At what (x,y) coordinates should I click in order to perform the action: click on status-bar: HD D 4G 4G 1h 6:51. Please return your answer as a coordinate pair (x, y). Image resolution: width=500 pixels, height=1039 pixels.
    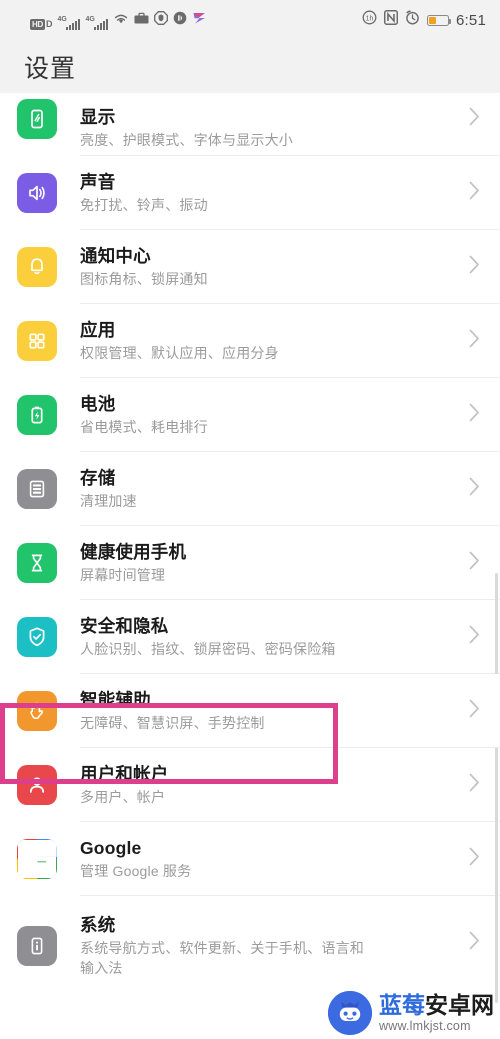
    Looking at the image, I should click on (250, 20).